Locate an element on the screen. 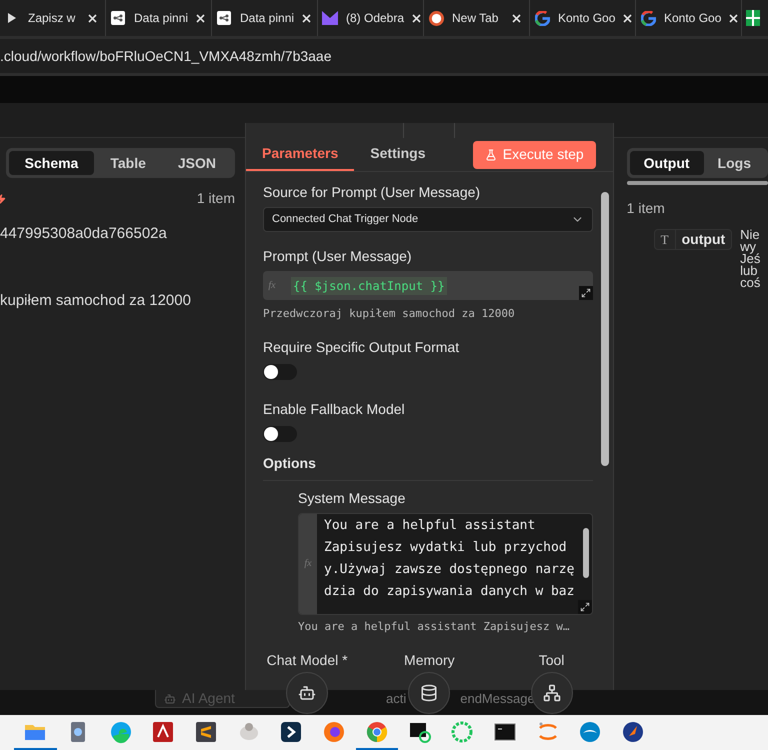  connector-label: Chat Model * is located at coordinates (307, 660).